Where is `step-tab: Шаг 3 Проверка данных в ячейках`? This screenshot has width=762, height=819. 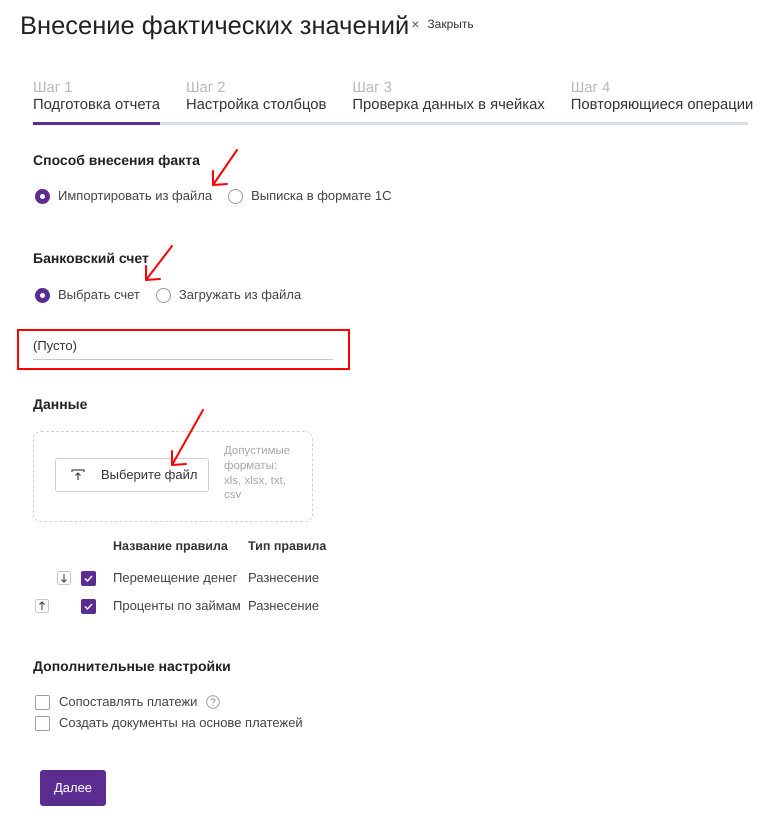
step-tab: Шаг 3 Проверка данных в ячейках is located at coordinates (448, 102).